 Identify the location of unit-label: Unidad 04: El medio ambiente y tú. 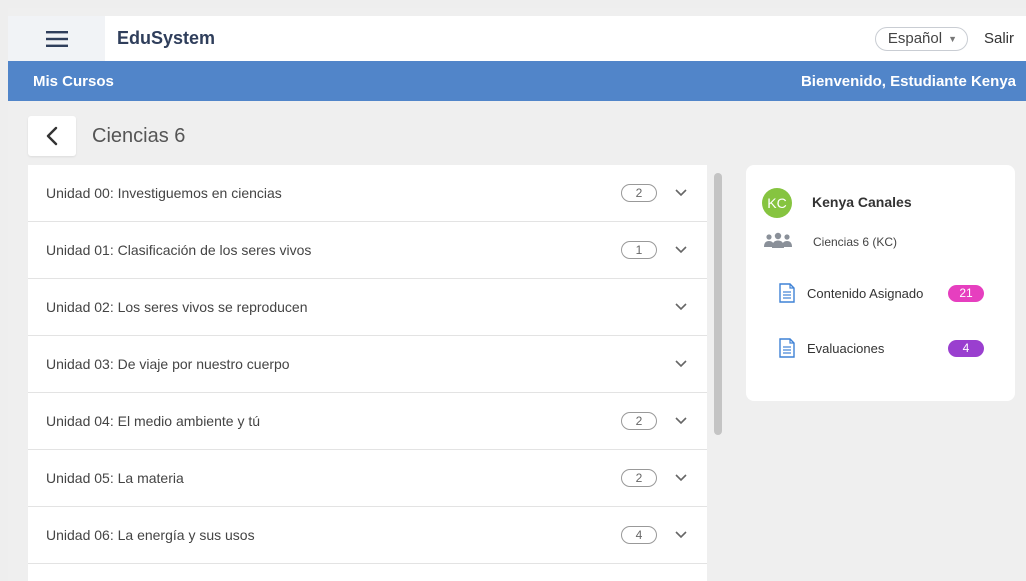
(153, 421).